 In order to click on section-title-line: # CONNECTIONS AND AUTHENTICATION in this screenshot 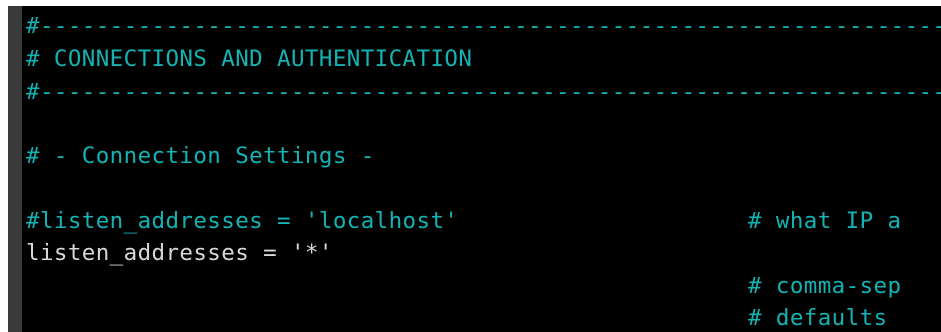, I will do `click(249, 59)`.